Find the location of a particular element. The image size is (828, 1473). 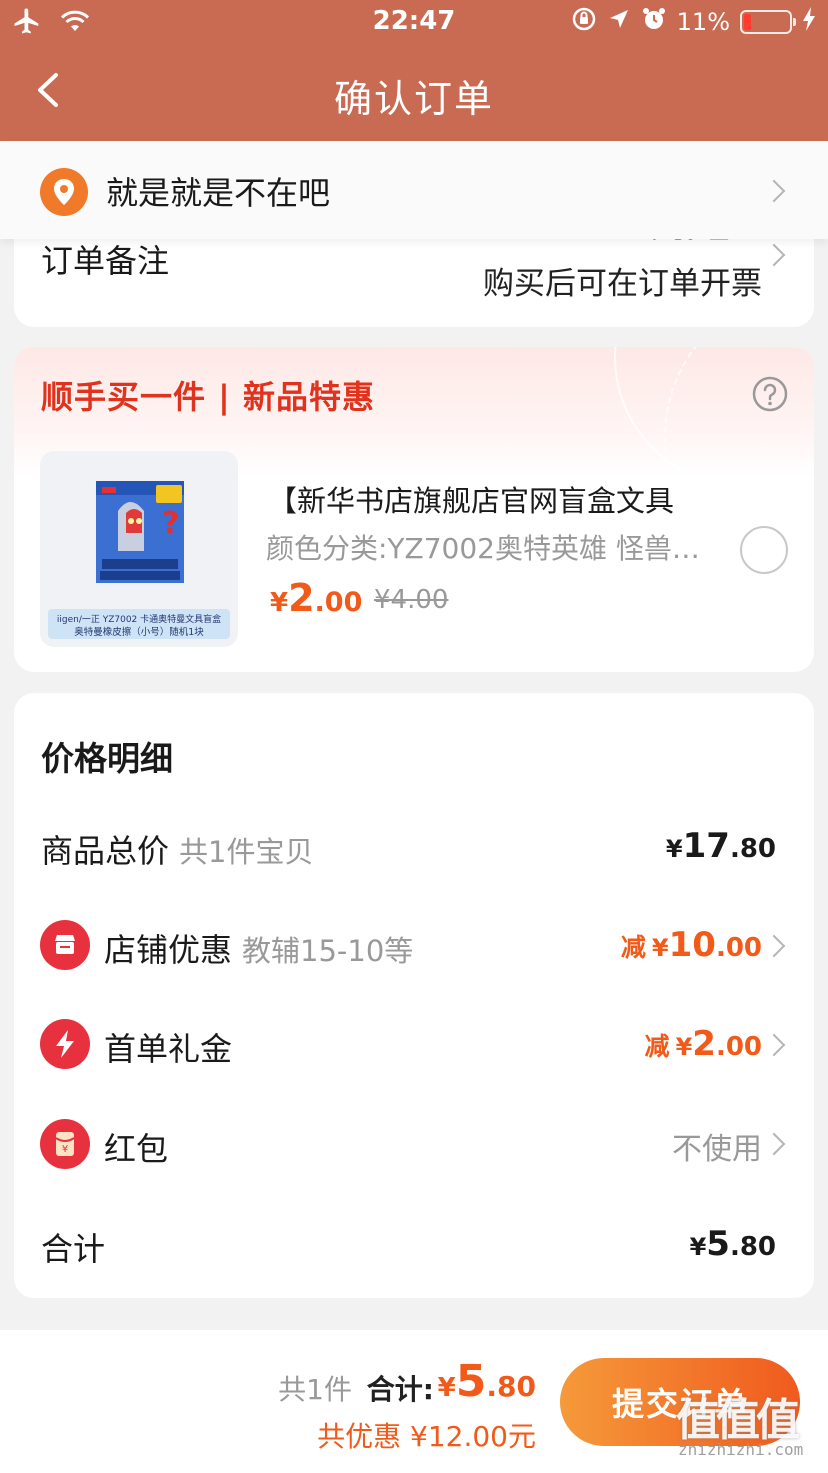

orientation-lock-icon is located at coordinates (584, 22).